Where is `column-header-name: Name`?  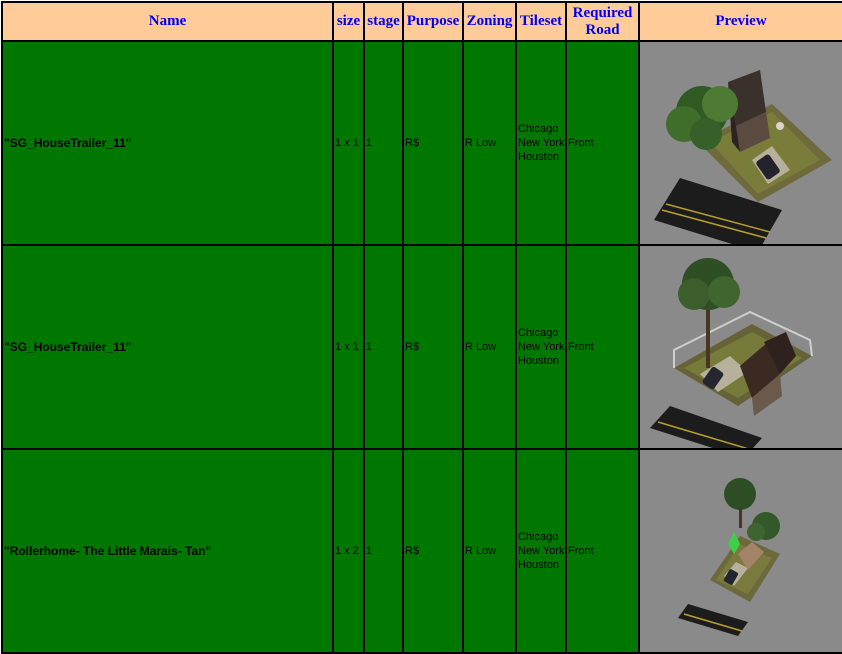
column-header-name: Name is located at coordinates (168, 22).